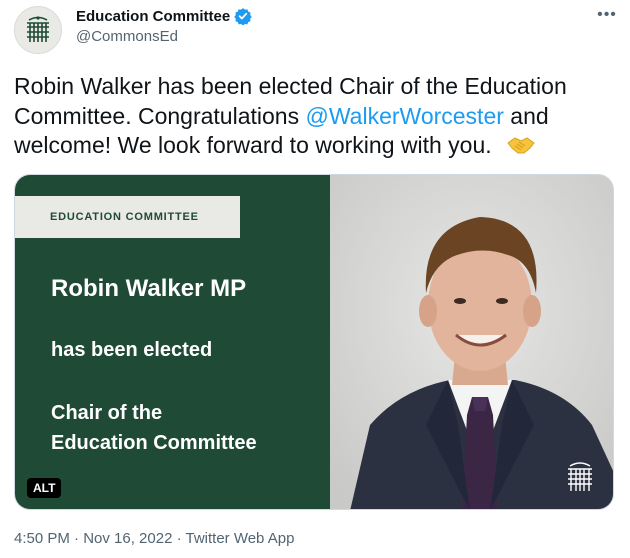 This screenshot has height=558, width=630. I want to click on account-handle: @CommonsEd, so click(127, 36).